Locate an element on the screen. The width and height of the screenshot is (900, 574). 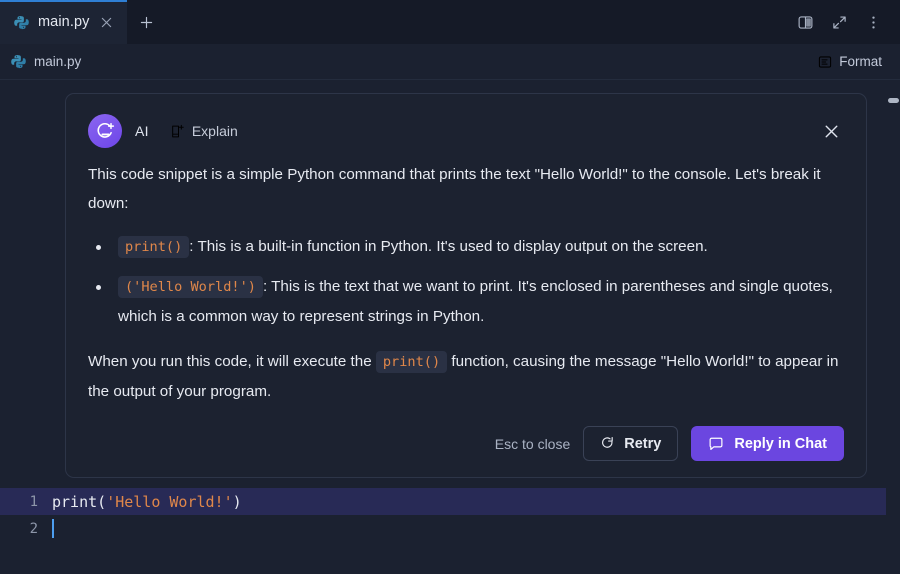
chat-bubble-icon is located at coordinates (716, 443).